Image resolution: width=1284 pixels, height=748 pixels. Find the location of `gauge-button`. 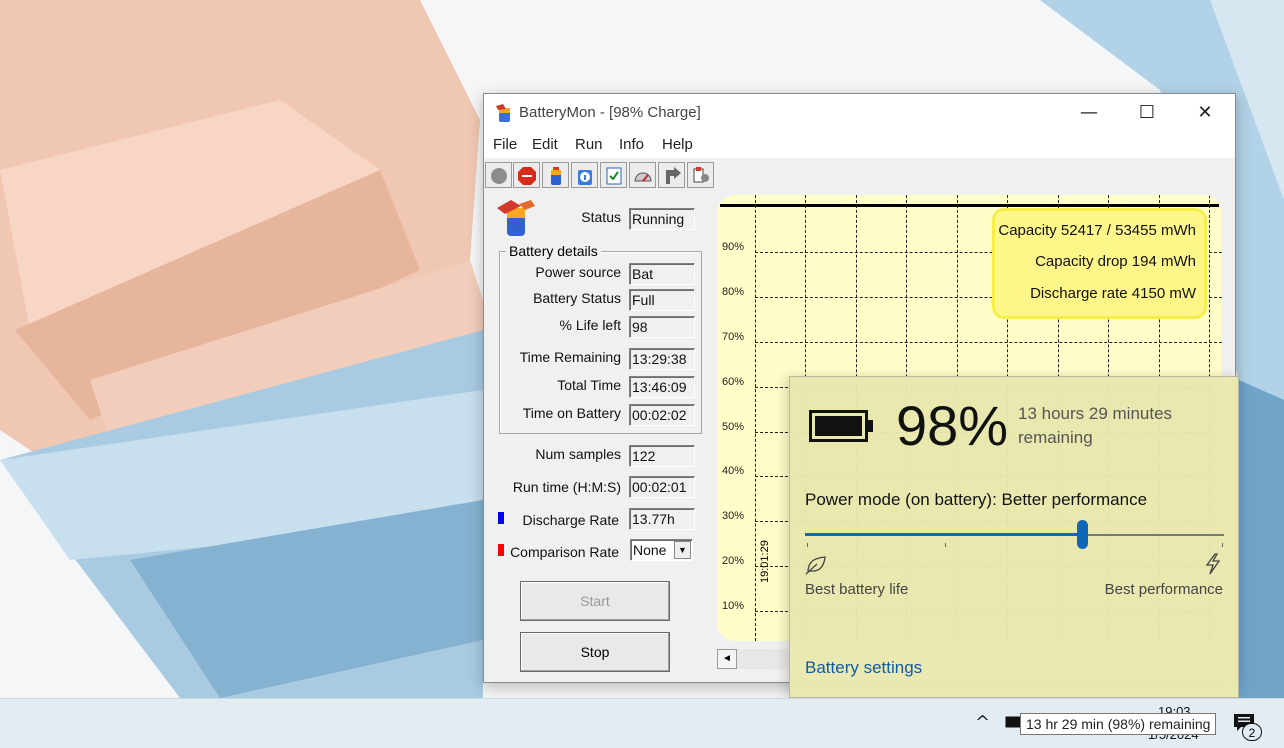

gauge-button is located at coordinates (642, 175).